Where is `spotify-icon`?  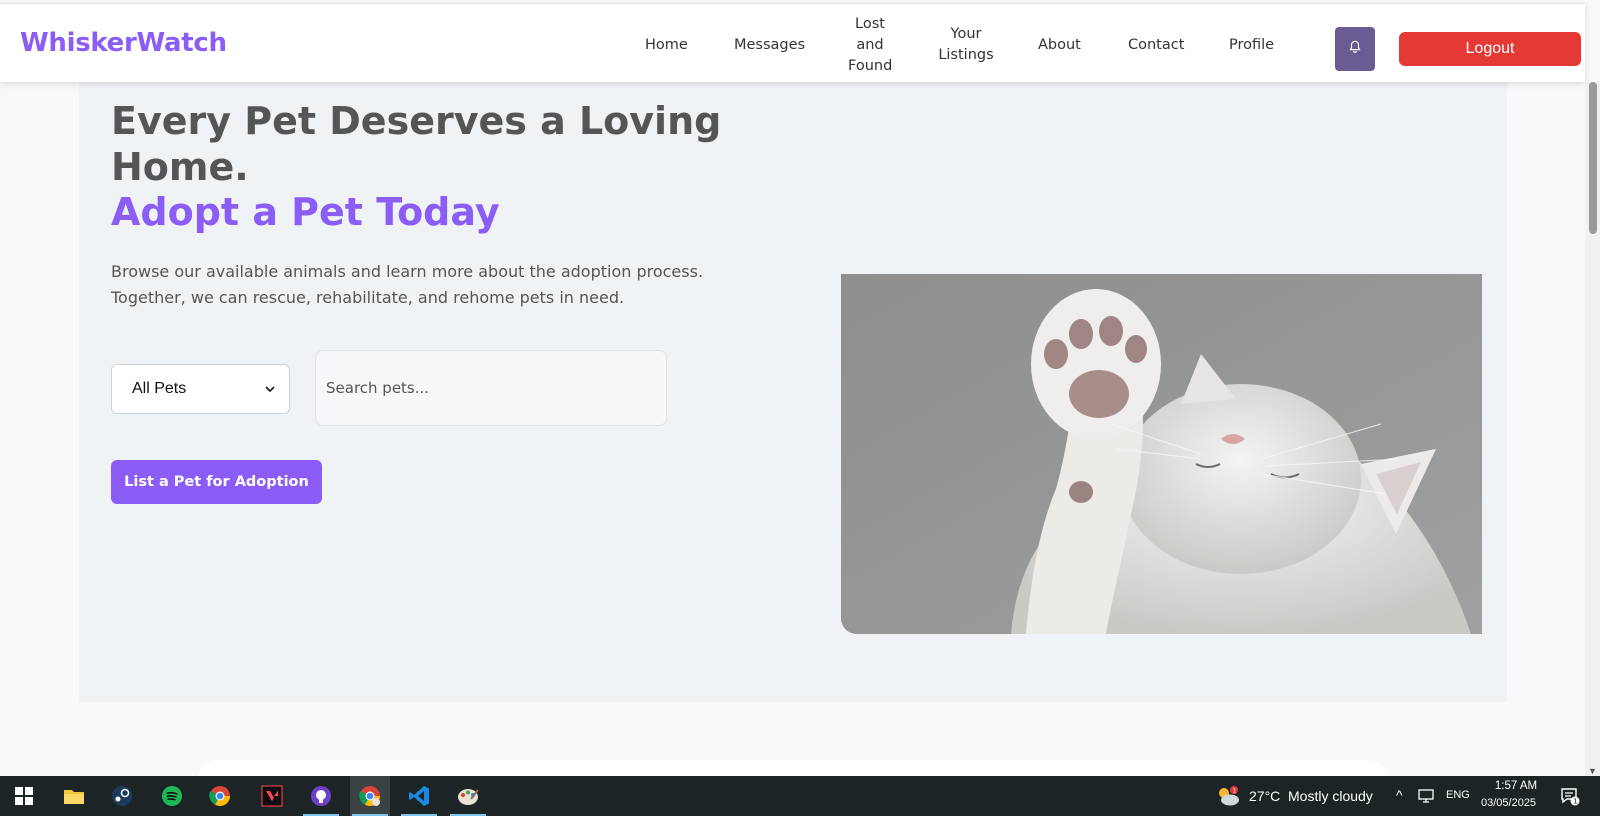
spotify-icon is located at coordinates (172, 796).